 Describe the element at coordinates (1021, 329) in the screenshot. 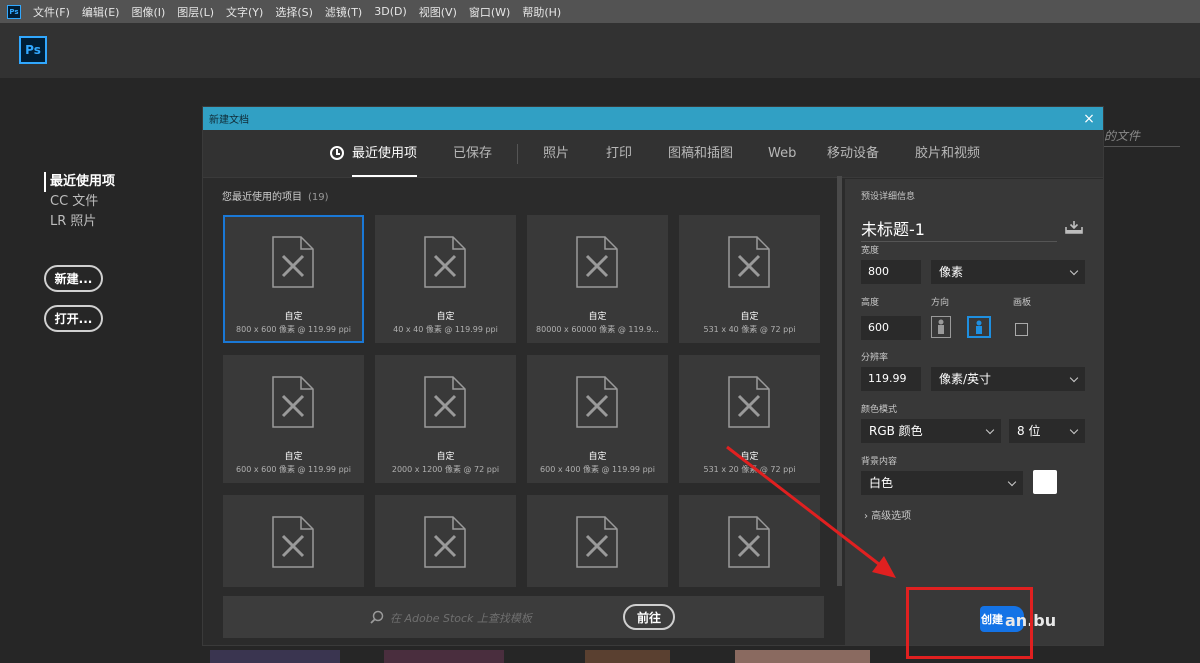

I see `artboard-checkbox` at that location.